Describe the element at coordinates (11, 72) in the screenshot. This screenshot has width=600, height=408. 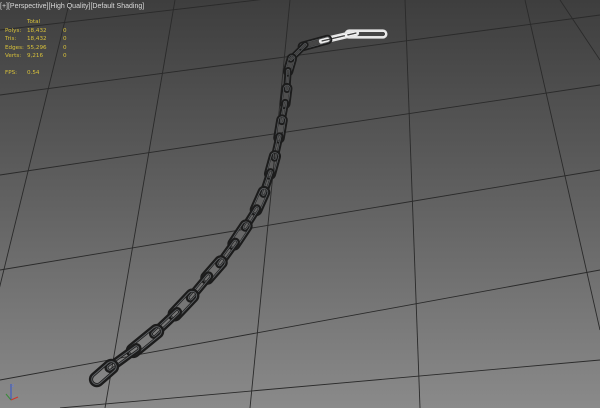
I see `stats-fps-label: FPS:` at that location.